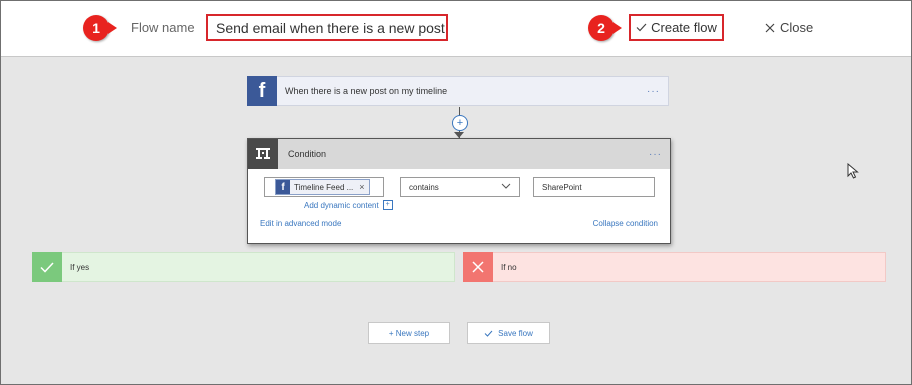  I want to click on if-no-label: If no, so click(509, 267).